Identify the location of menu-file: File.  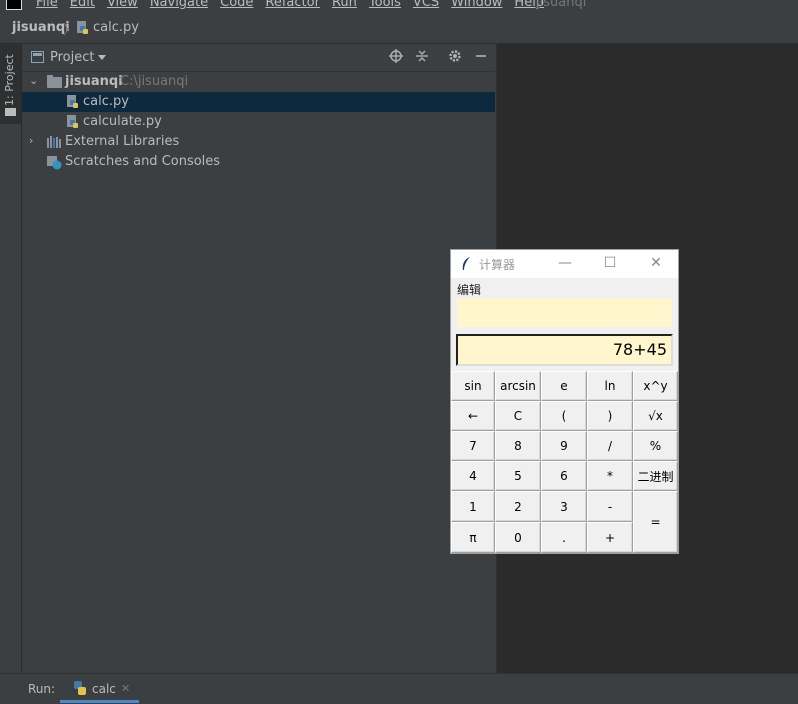
(47, 5).